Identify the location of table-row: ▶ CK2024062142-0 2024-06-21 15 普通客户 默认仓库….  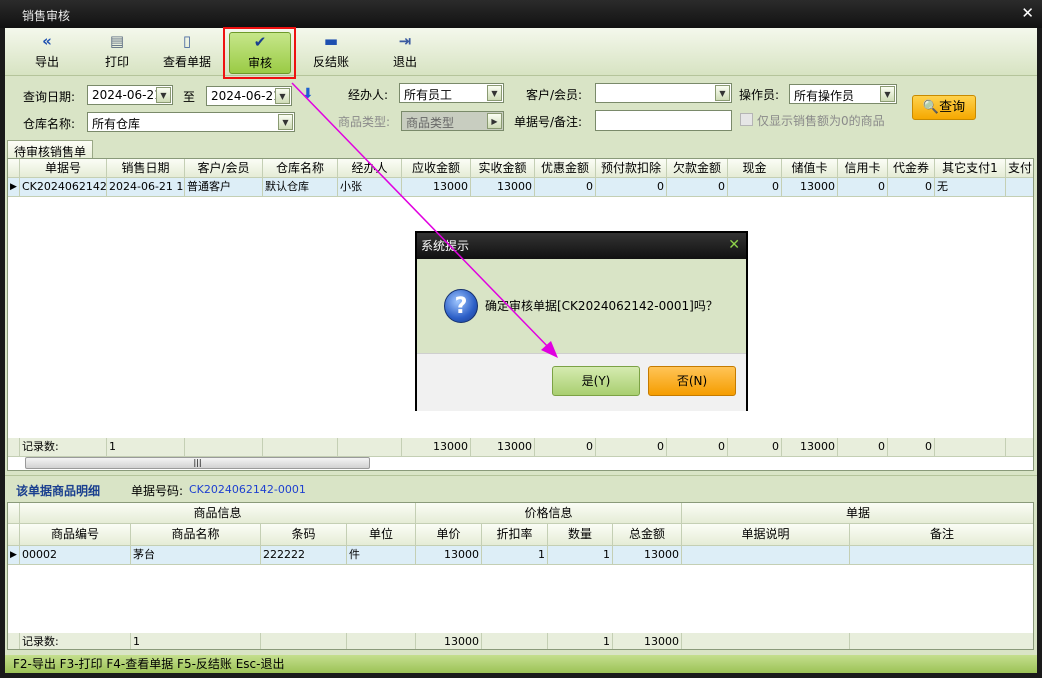
(520, 187).